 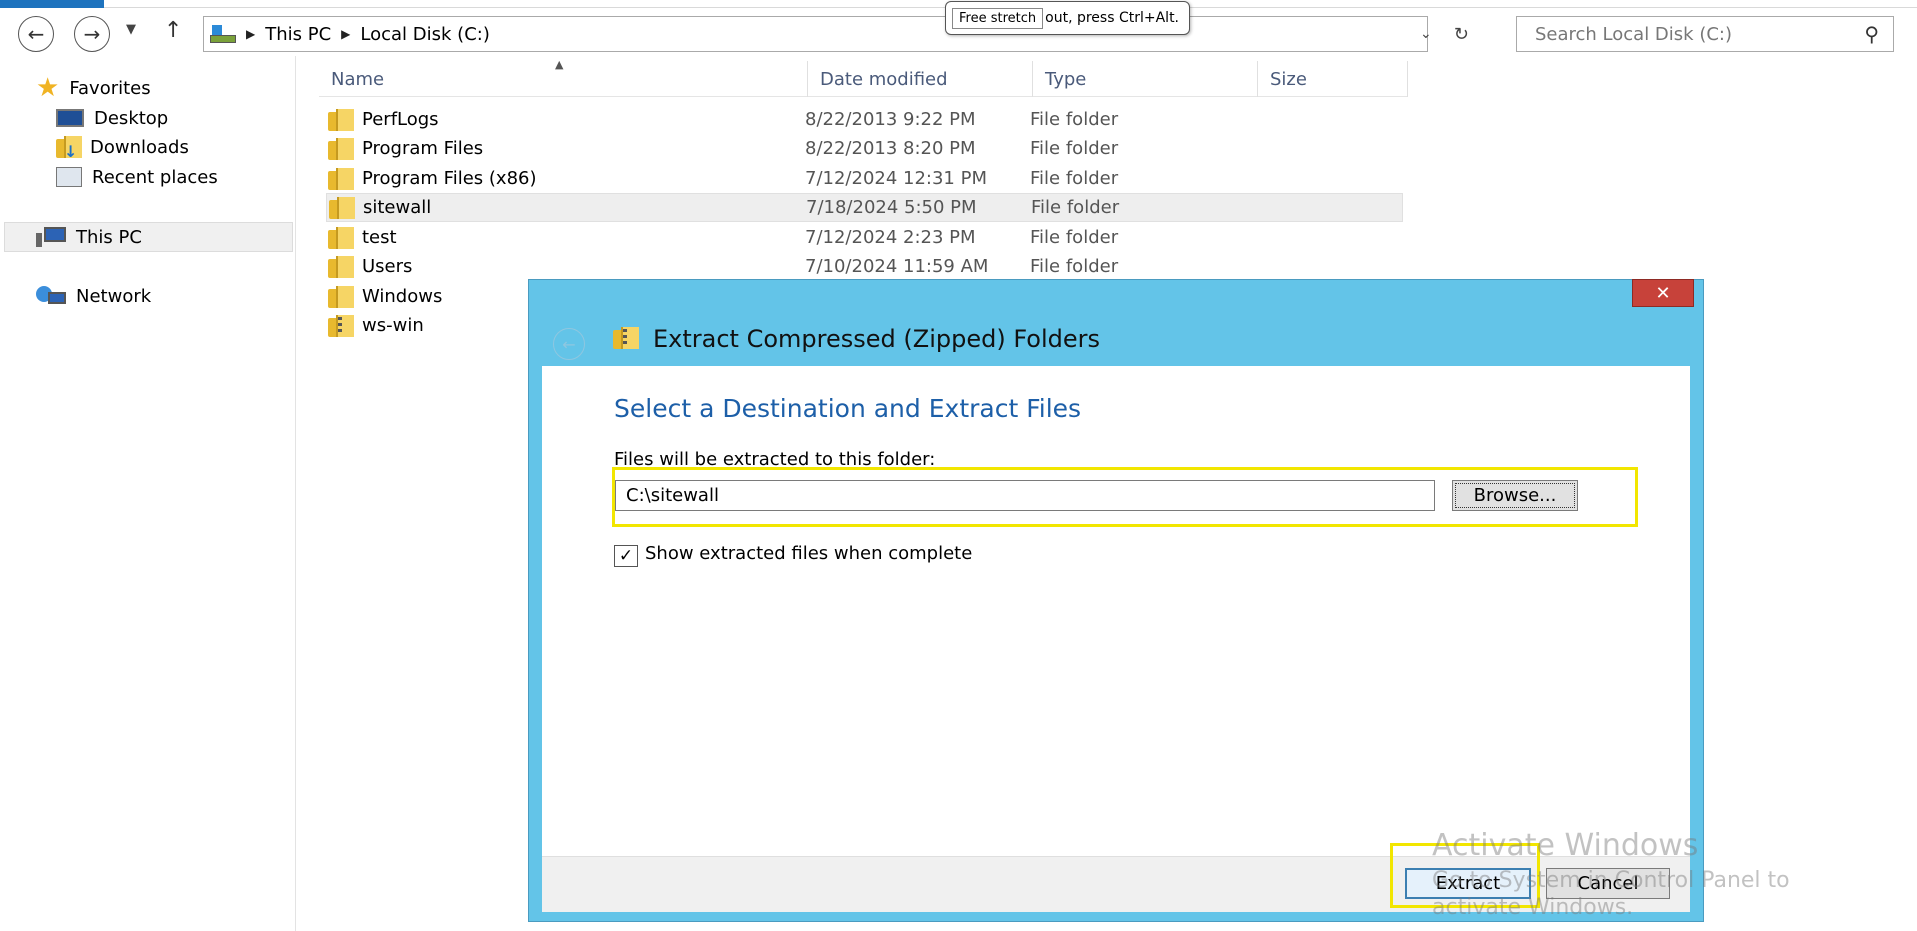 I want to click on tooltip: Free stretch out, press Ctrl+Alt., so click(x=1068, y=18).